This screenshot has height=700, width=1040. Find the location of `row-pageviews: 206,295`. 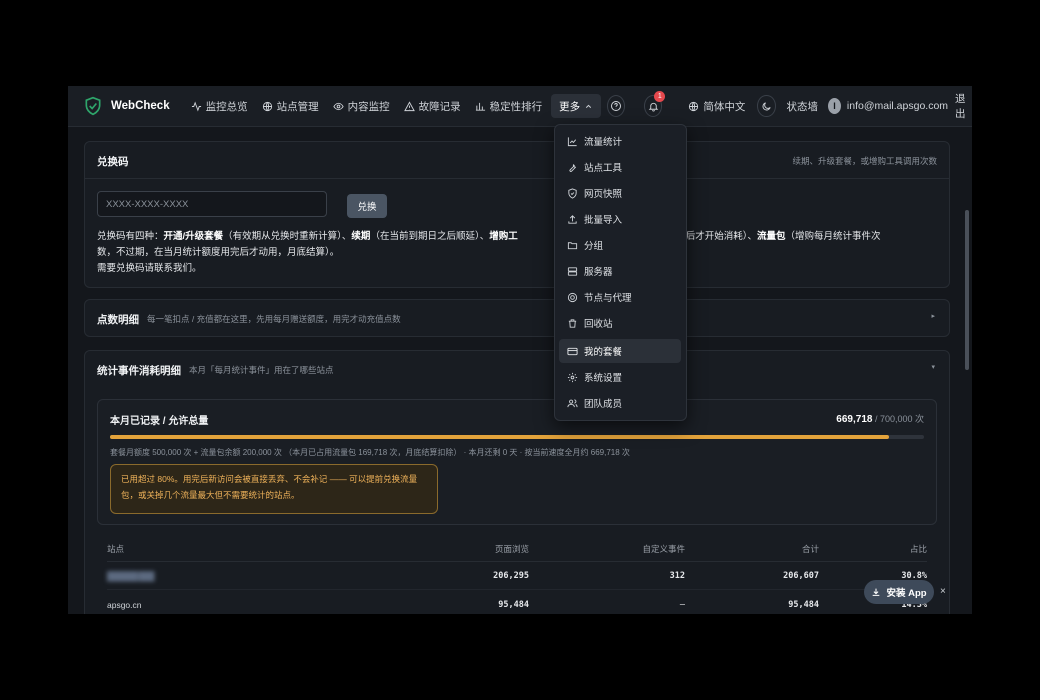

row-pageviews: 206,295 is located at coordinates (511, 576).